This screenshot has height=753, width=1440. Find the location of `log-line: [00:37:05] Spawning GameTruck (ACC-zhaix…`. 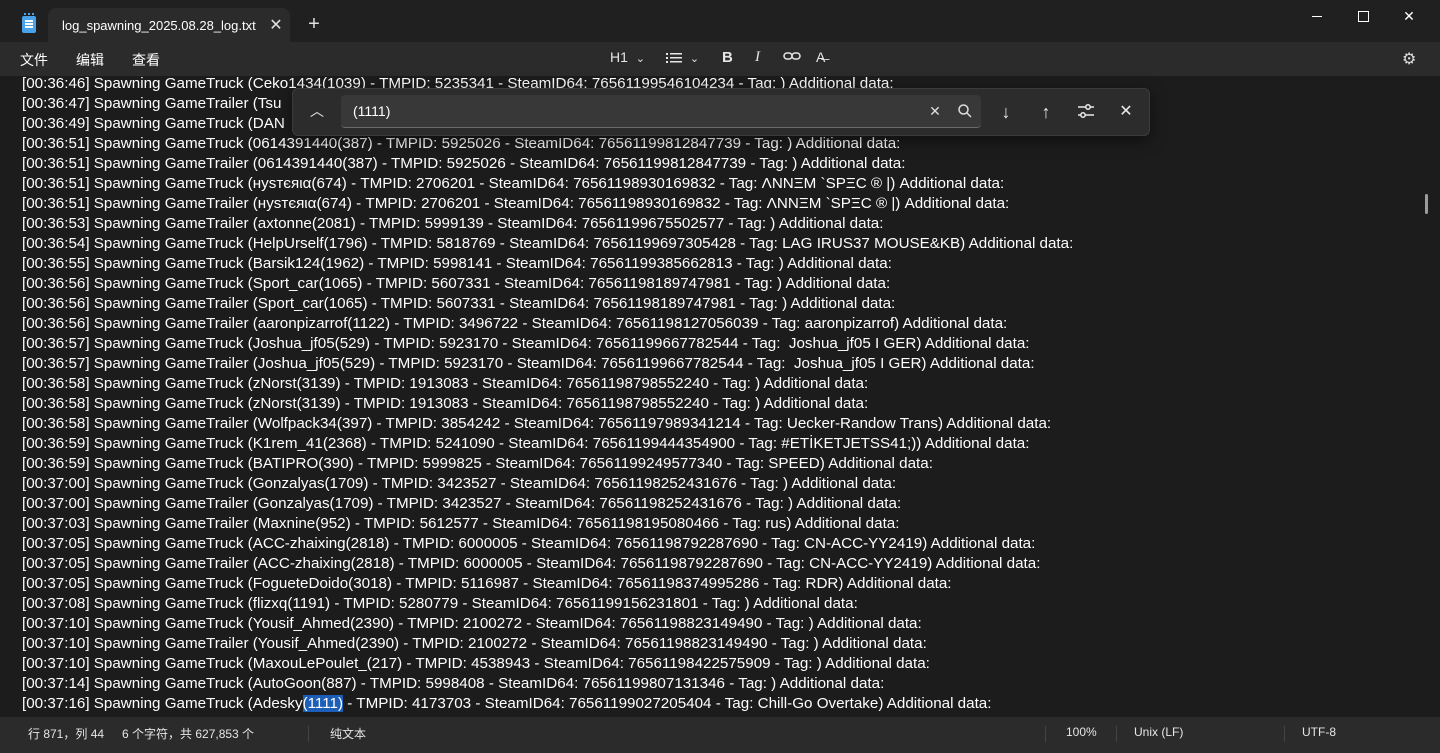

log-line: [00:37:05] Spawning GameTruck (ACC-zhaix… is located at coordinates (529, 543).